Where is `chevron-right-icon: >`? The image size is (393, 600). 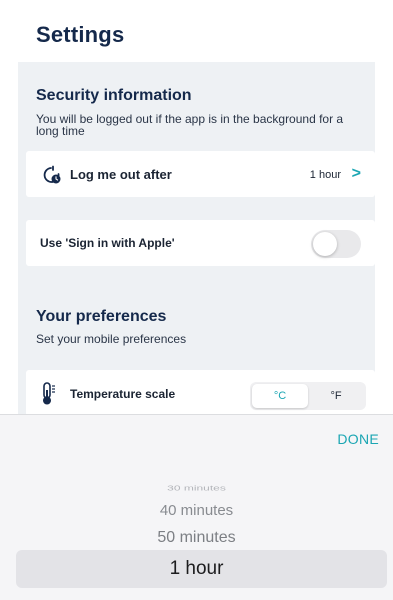 chevron-right-icon: > is located at coordinates (356, 173).